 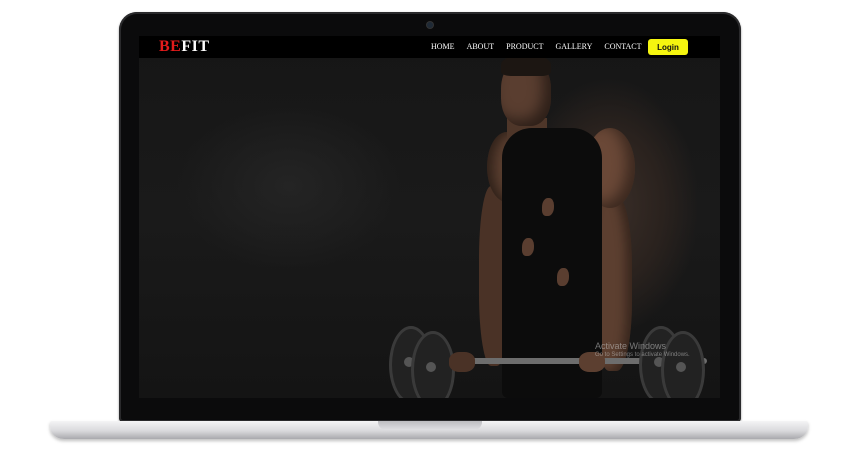 I want to click on nav-link-gallery: GALLERY, so click(x=573, y=46).